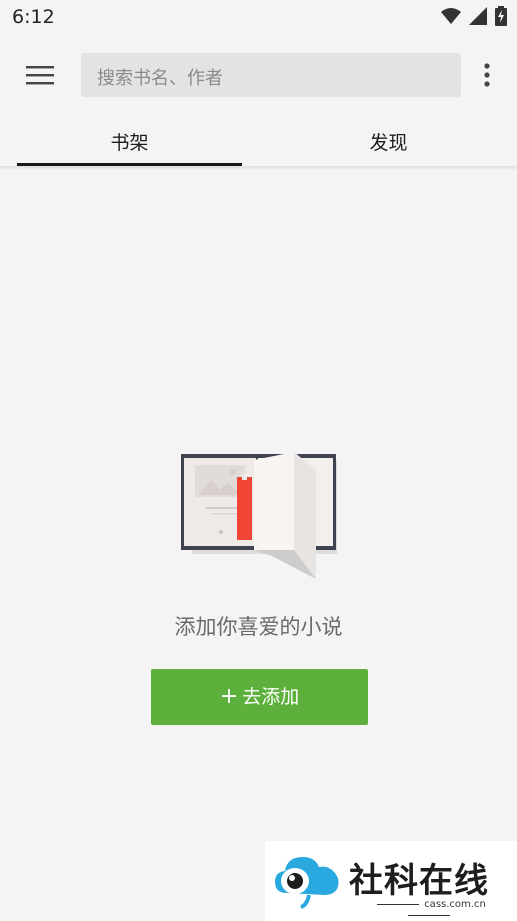 The image size is (517, 921). What do you see at coordinates (308, 883) in the screenshot?
I see `watermark-logo` at bounding box center [308, 883].